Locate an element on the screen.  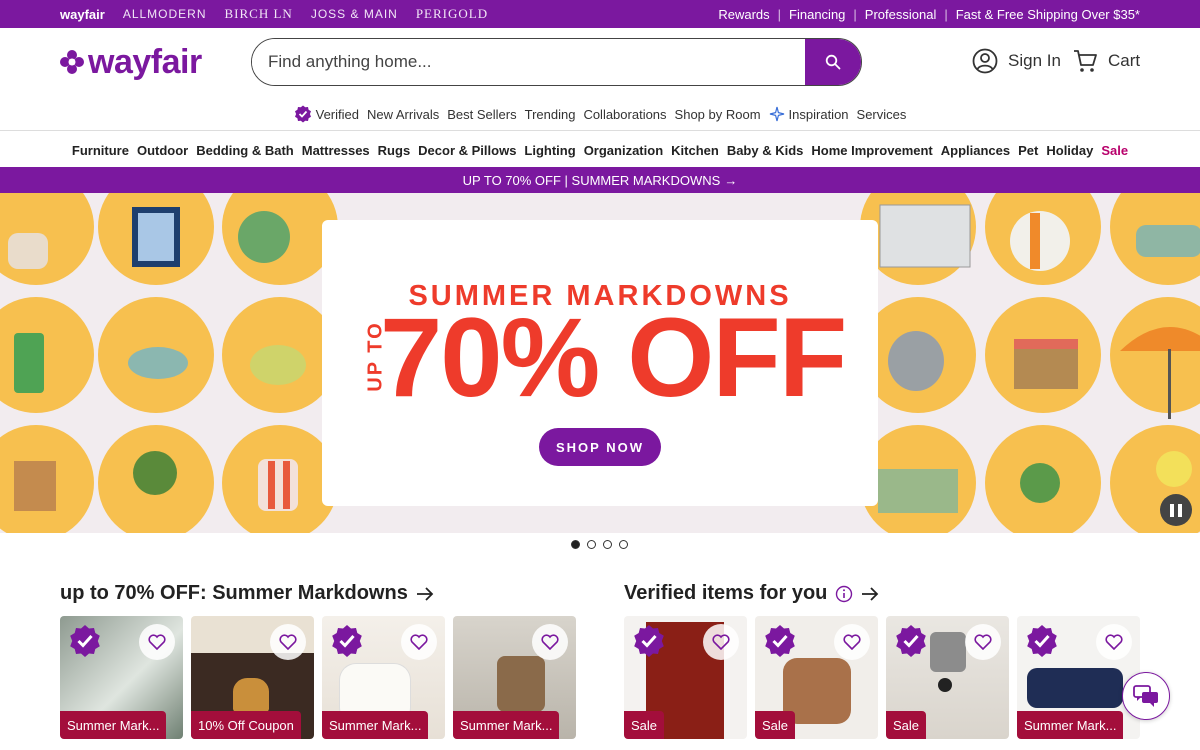
logo-wordmark: wayfair is located at coordinates (145, 62).